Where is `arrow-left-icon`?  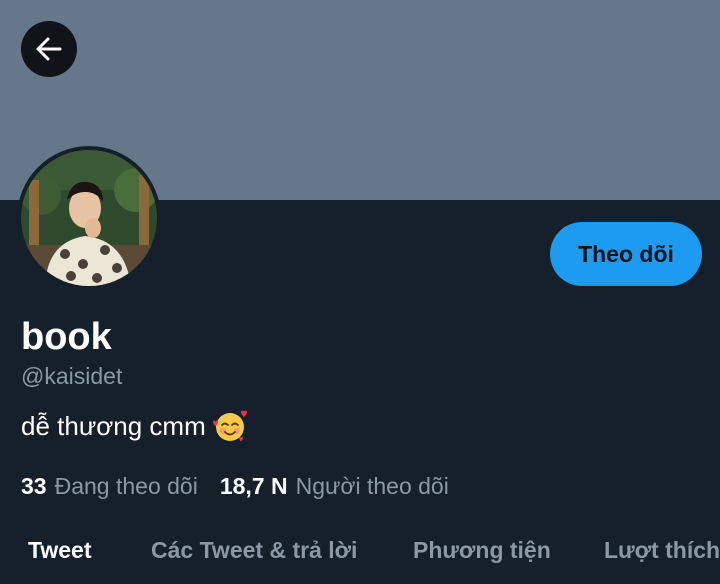 arrow-left-icon is located at coordinates (49, 49).